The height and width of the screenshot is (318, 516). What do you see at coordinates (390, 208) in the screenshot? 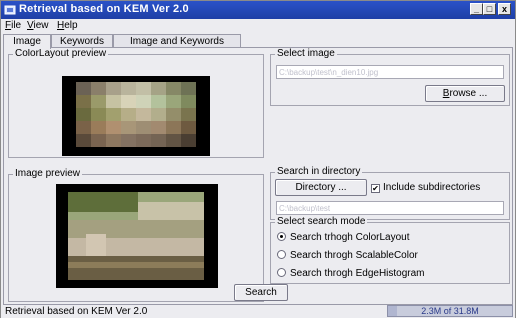
I see `directory-path-field: C:\backup\test` at bounding box center [390, 208].